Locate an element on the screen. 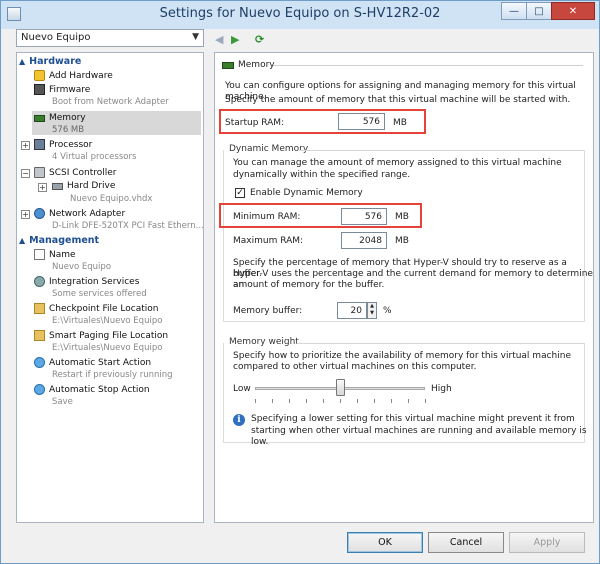 The image size is (600, 564). memory-weight-slider-thumb is located at coordinates (340, 387).